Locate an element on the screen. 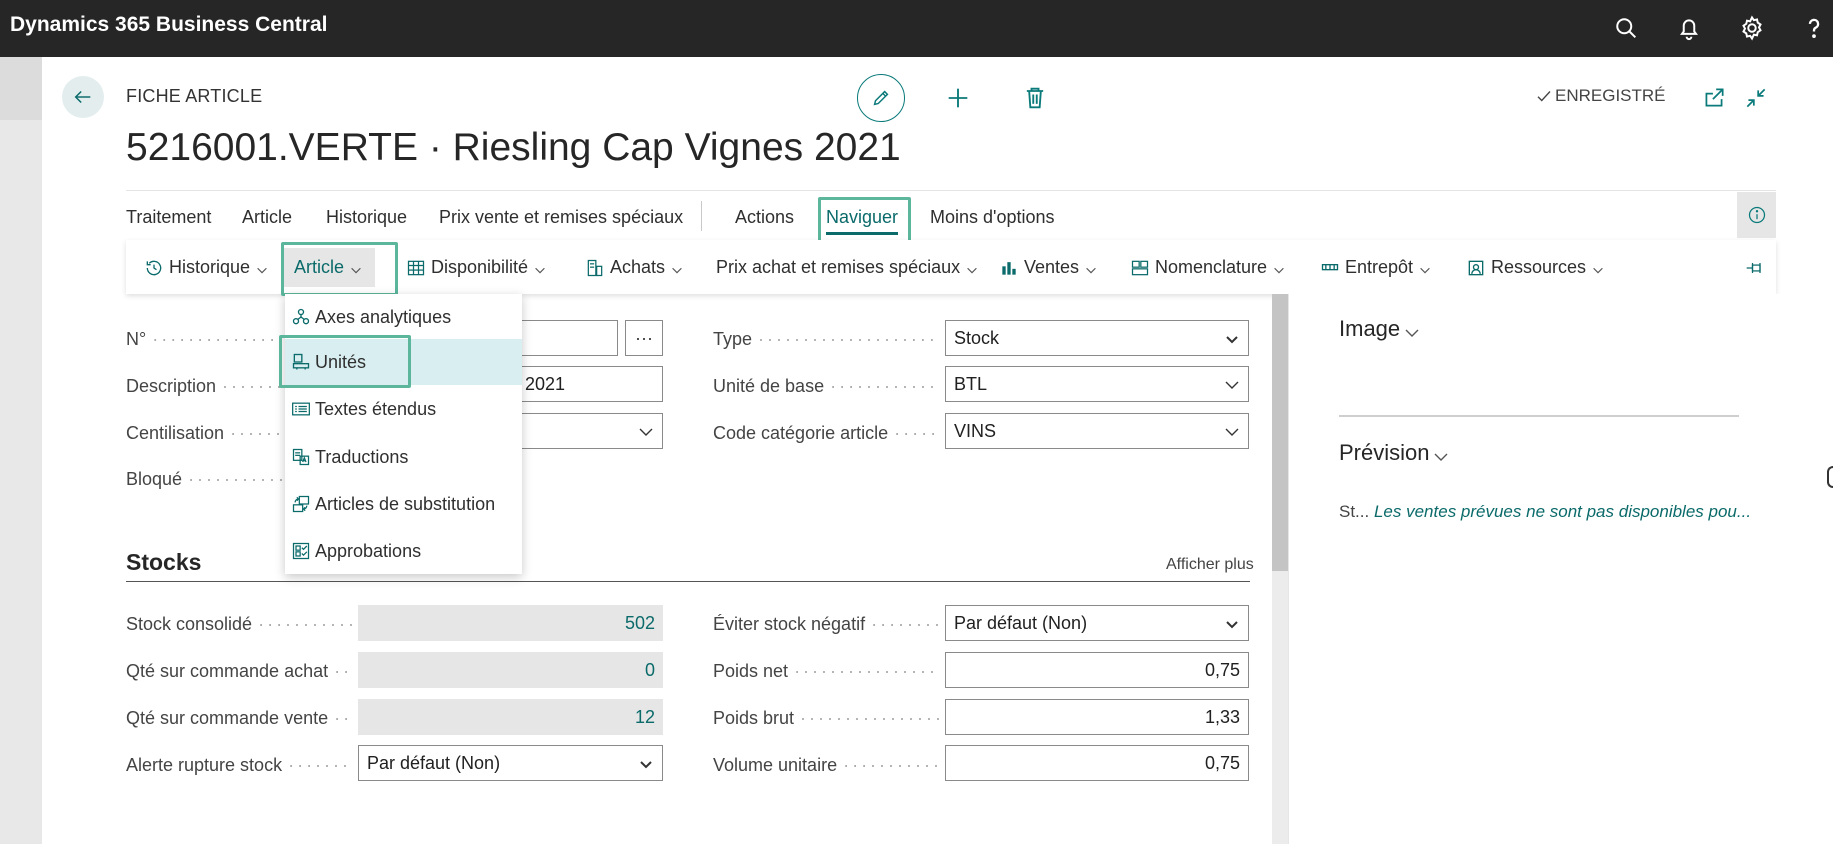  qte-achat-label: Qté sur commande achat··· is located at coordinates (239, 671).